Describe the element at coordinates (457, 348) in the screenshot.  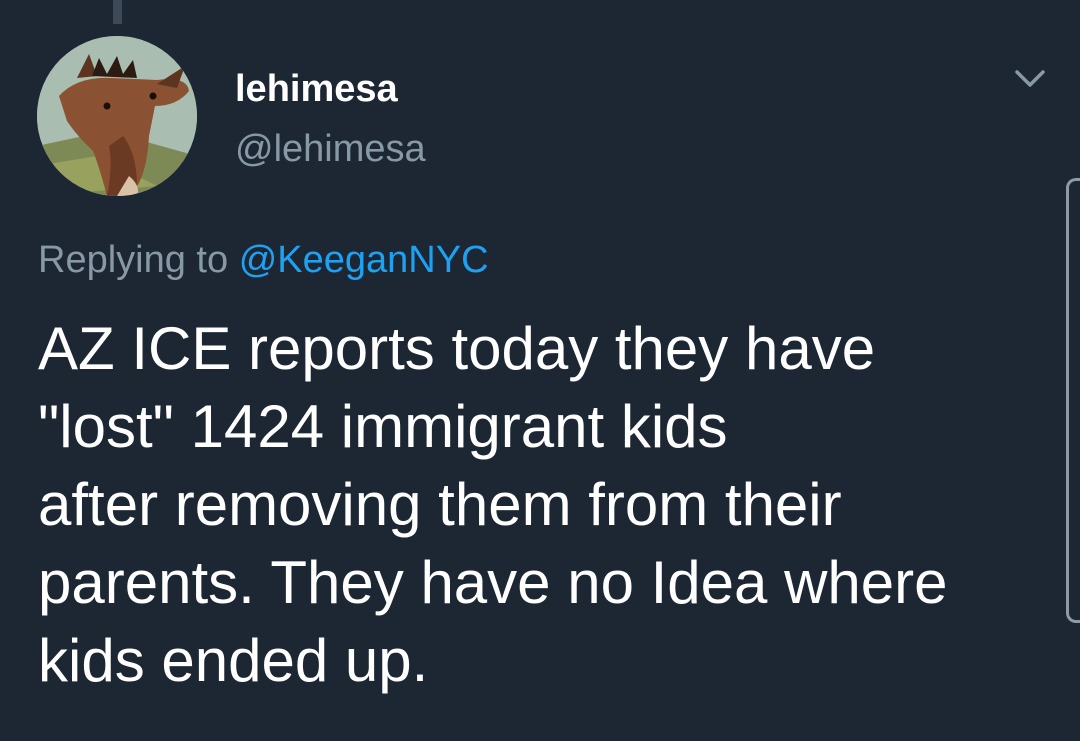
I see `tweet-text-line: AZ ICE reports today they have` at that location.